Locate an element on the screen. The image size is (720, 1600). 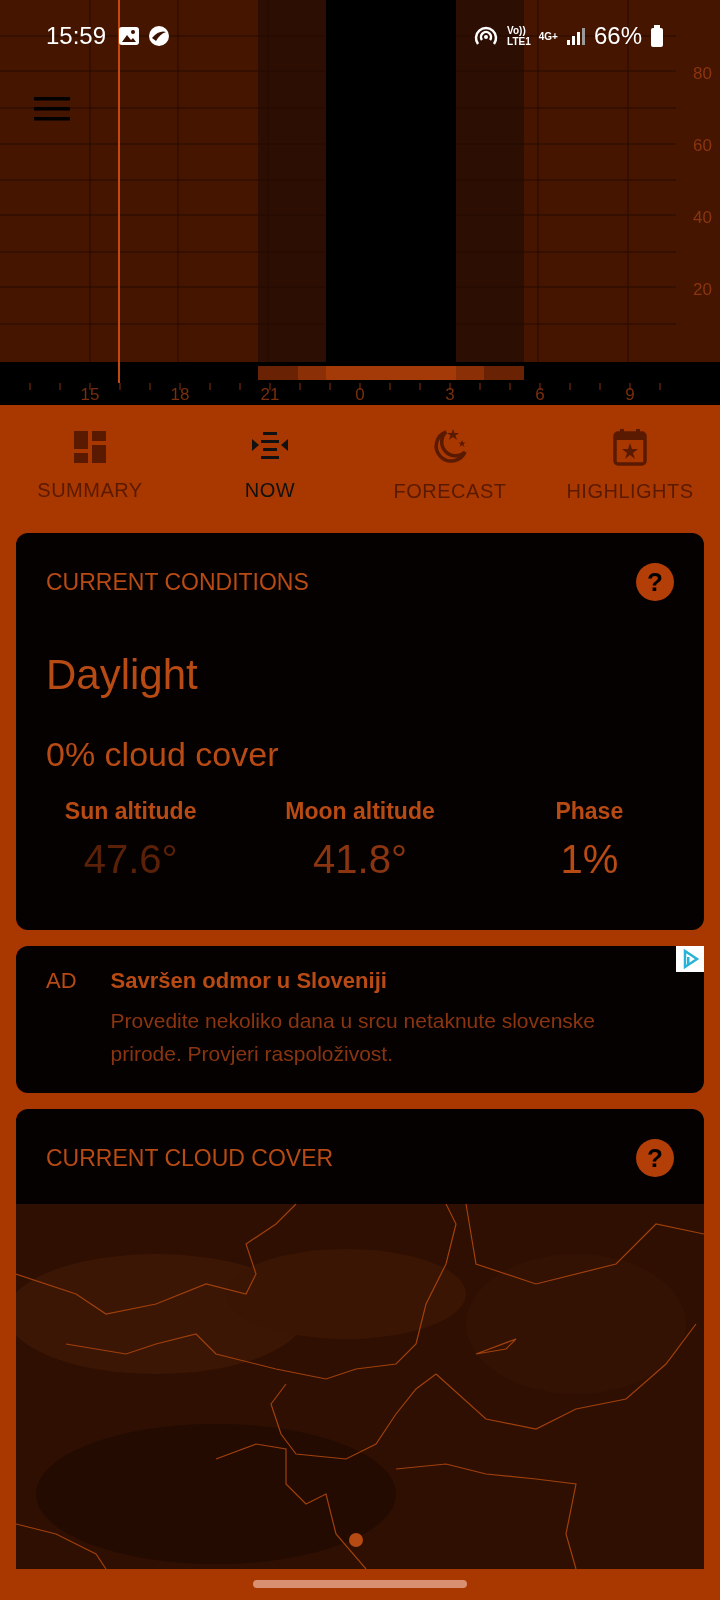
reading-label: Sun altitude is located at coordinates (130, 811).